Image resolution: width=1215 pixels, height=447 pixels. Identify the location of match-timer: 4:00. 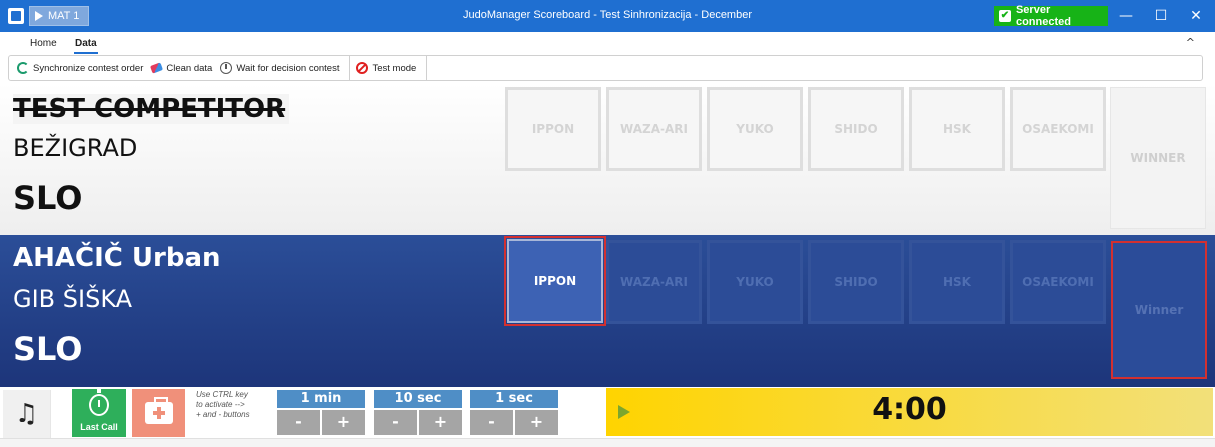
(909, 412).